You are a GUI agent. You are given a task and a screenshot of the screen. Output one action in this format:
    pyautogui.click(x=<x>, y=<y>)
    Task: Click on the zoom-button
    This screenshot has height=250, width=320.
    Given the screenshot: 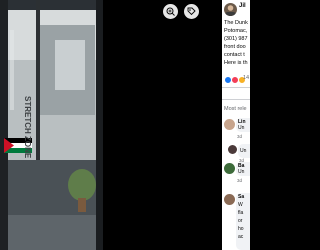 What is the action you would take?
    pyautogui.click(x=170, y=11)
    